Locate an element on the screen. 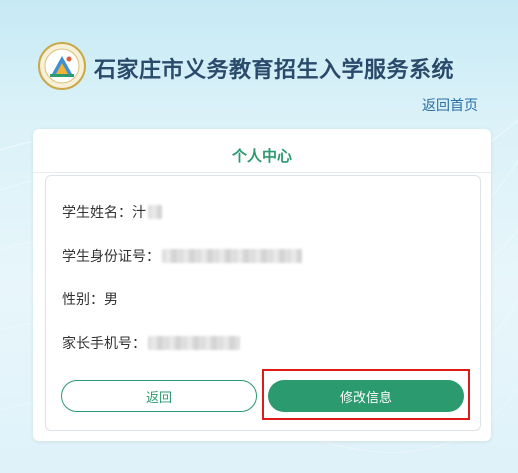 This screenshot has height=473, width=518. back-button: 返回 is located at coordinates (159, 396).